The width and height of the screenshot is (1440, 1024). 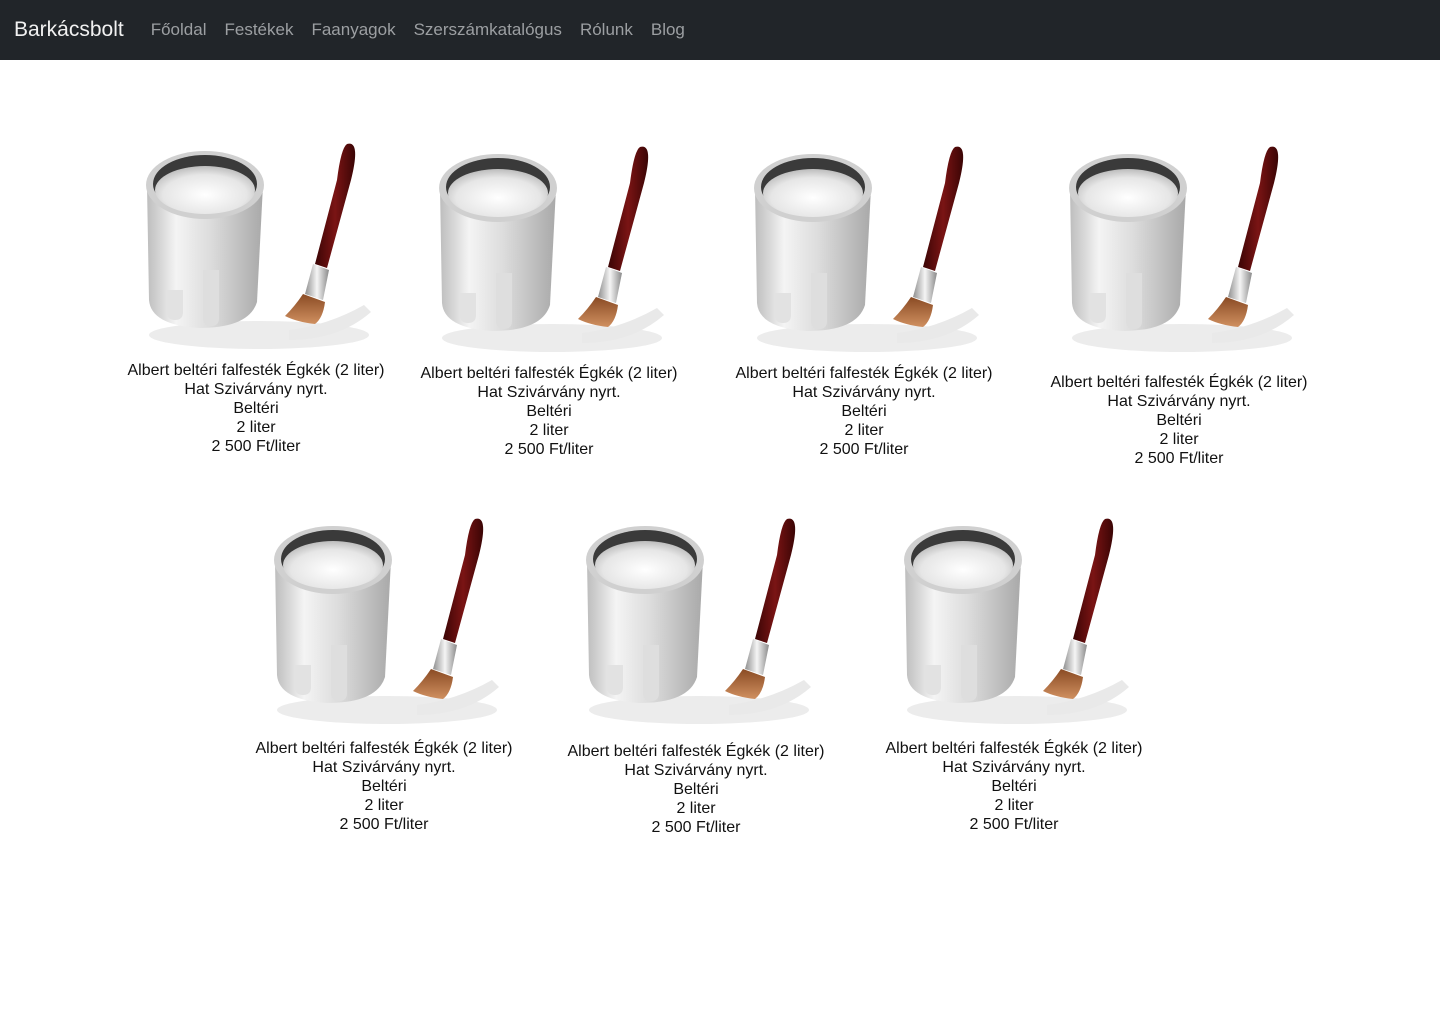 What do you see at coordinates (353, 30) in the screenshot?
I see `nav-link-faanyagok: Faanyagok` at bounding box center [353, 30].